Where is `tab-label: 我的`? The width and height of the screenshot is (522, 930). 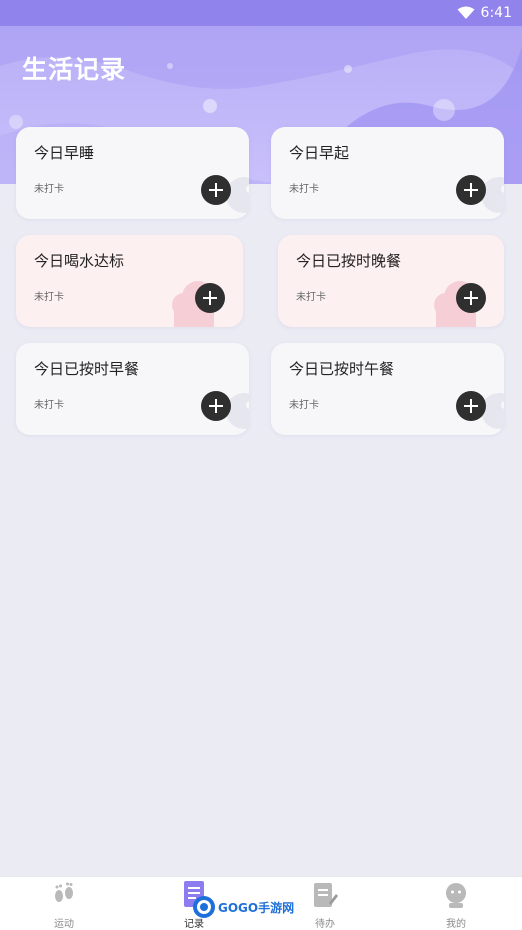 tab-label: 我的 is located at coordinates (456, 924).